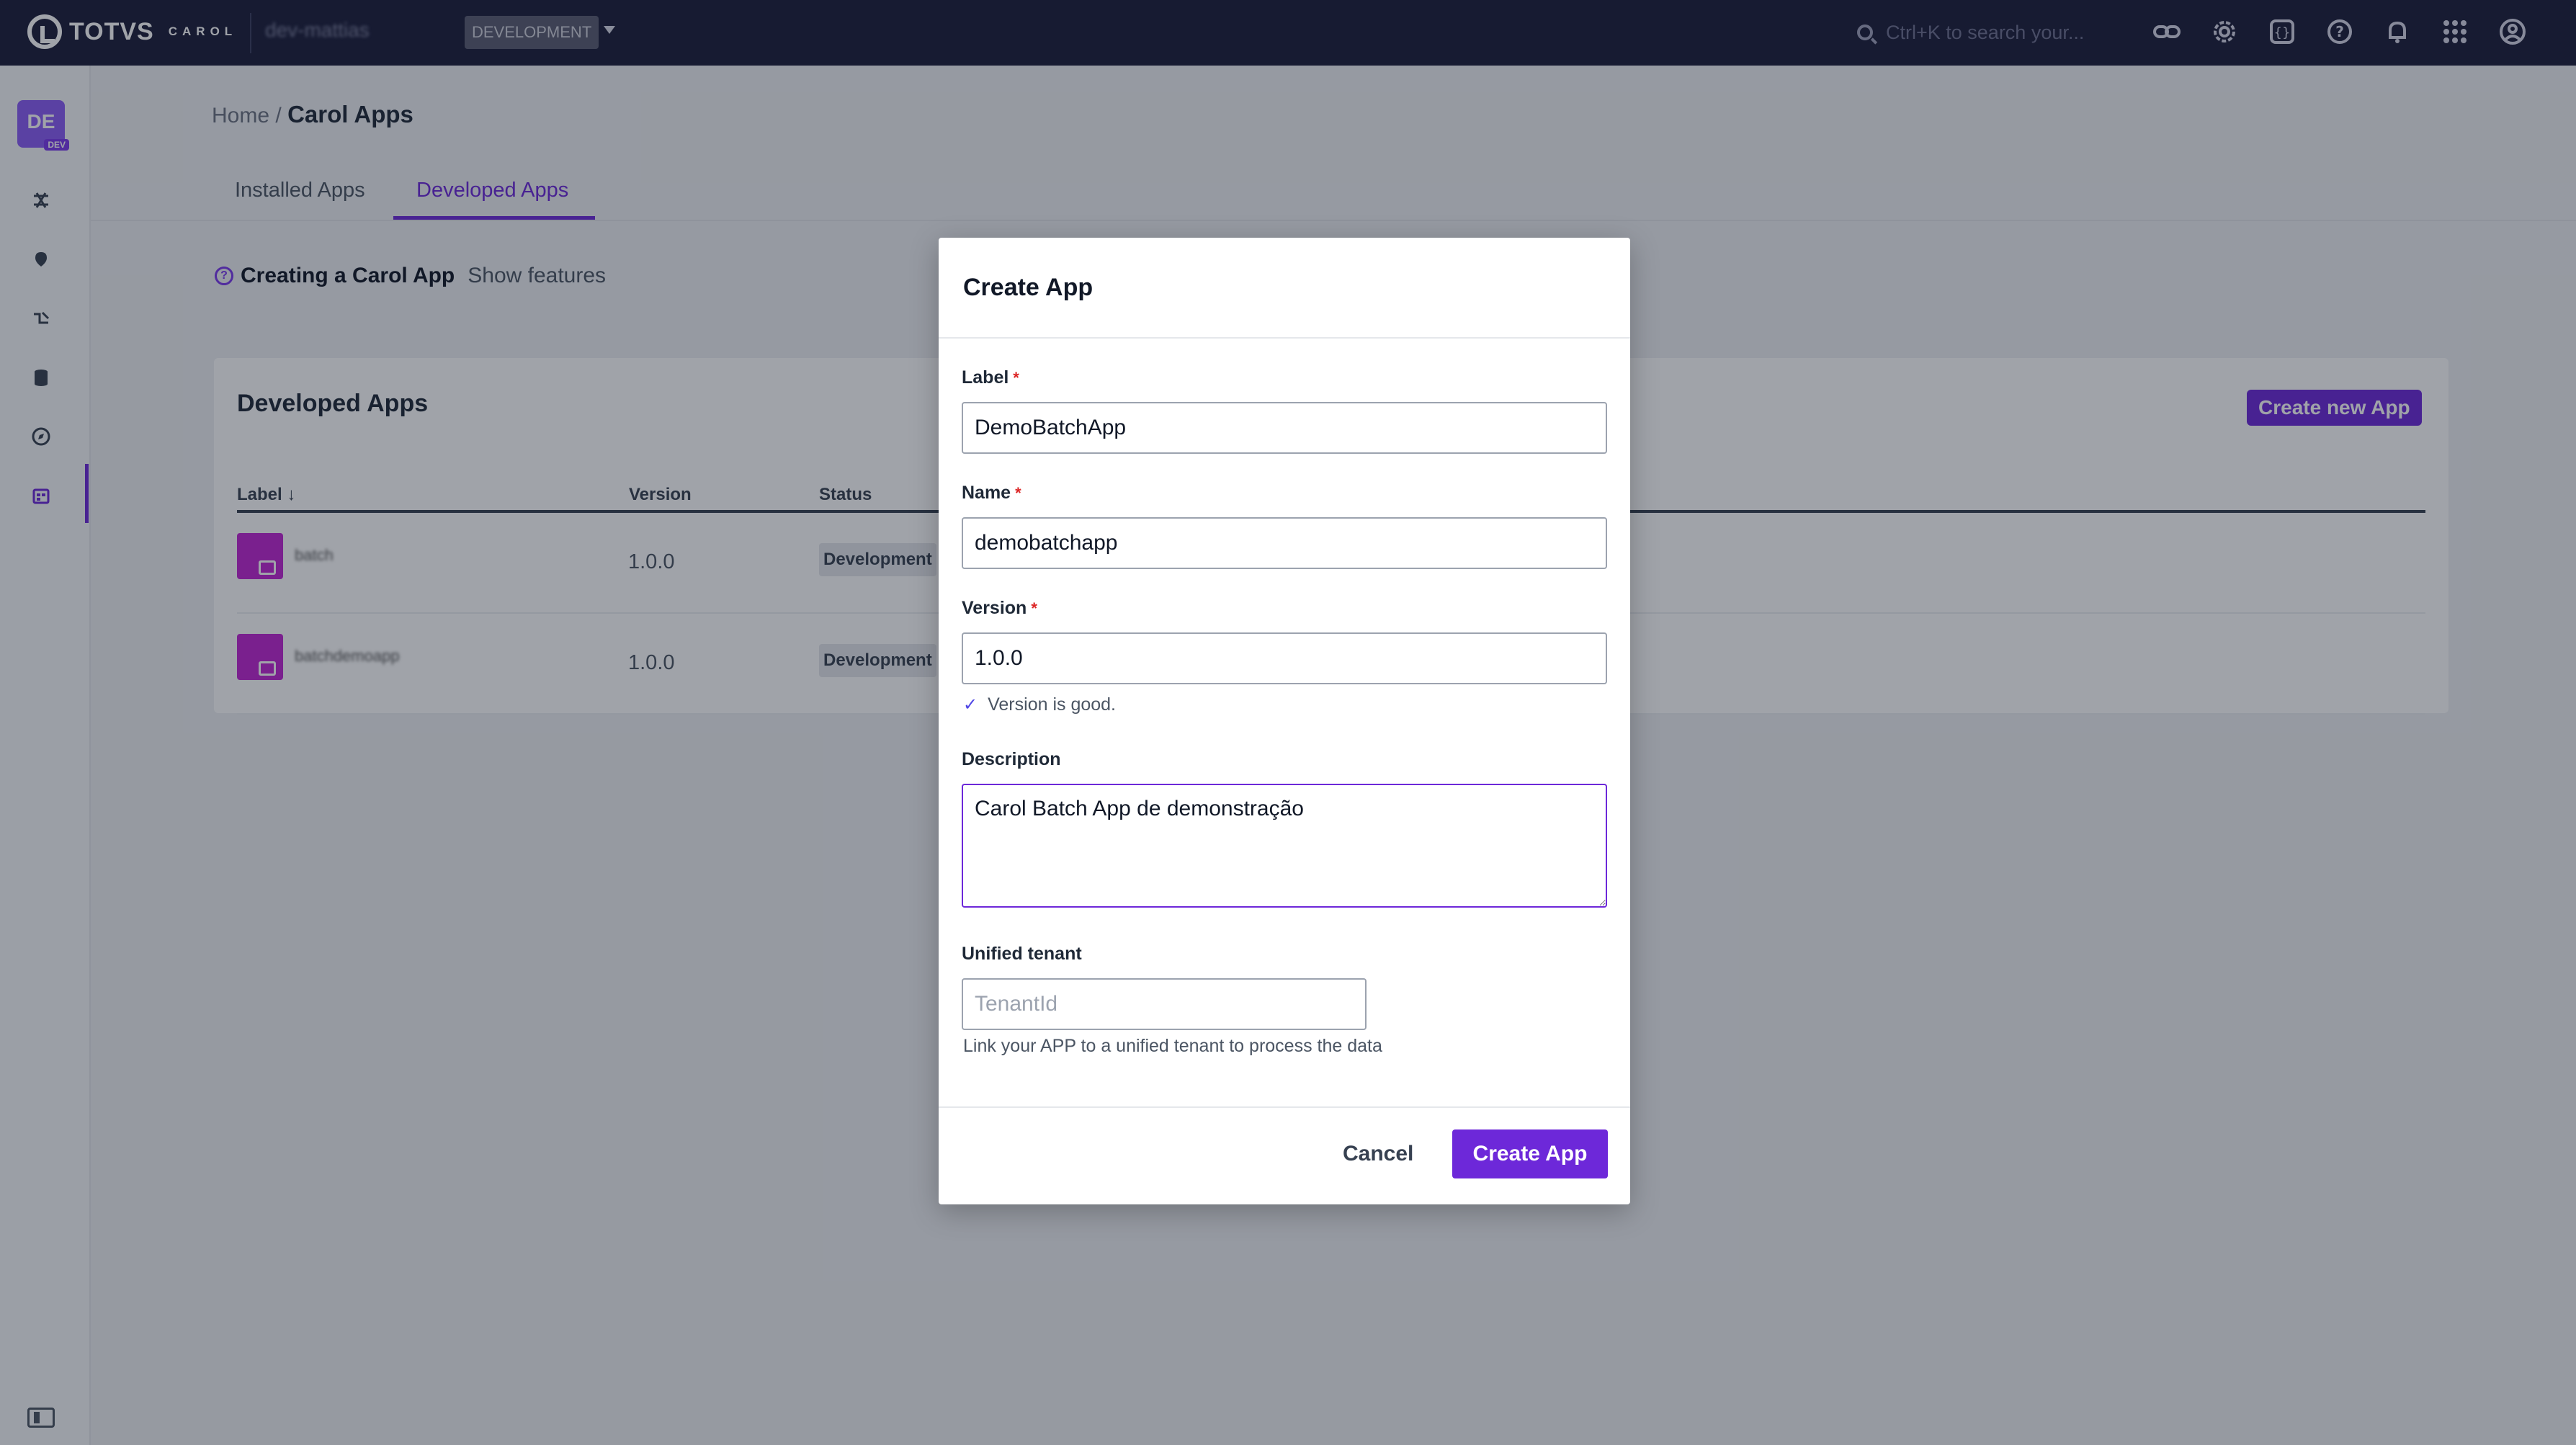  What do you see at coordinates (985, 377) in the screenshot?
I see `label-field-text: Label` at bounding box center [985, 377].